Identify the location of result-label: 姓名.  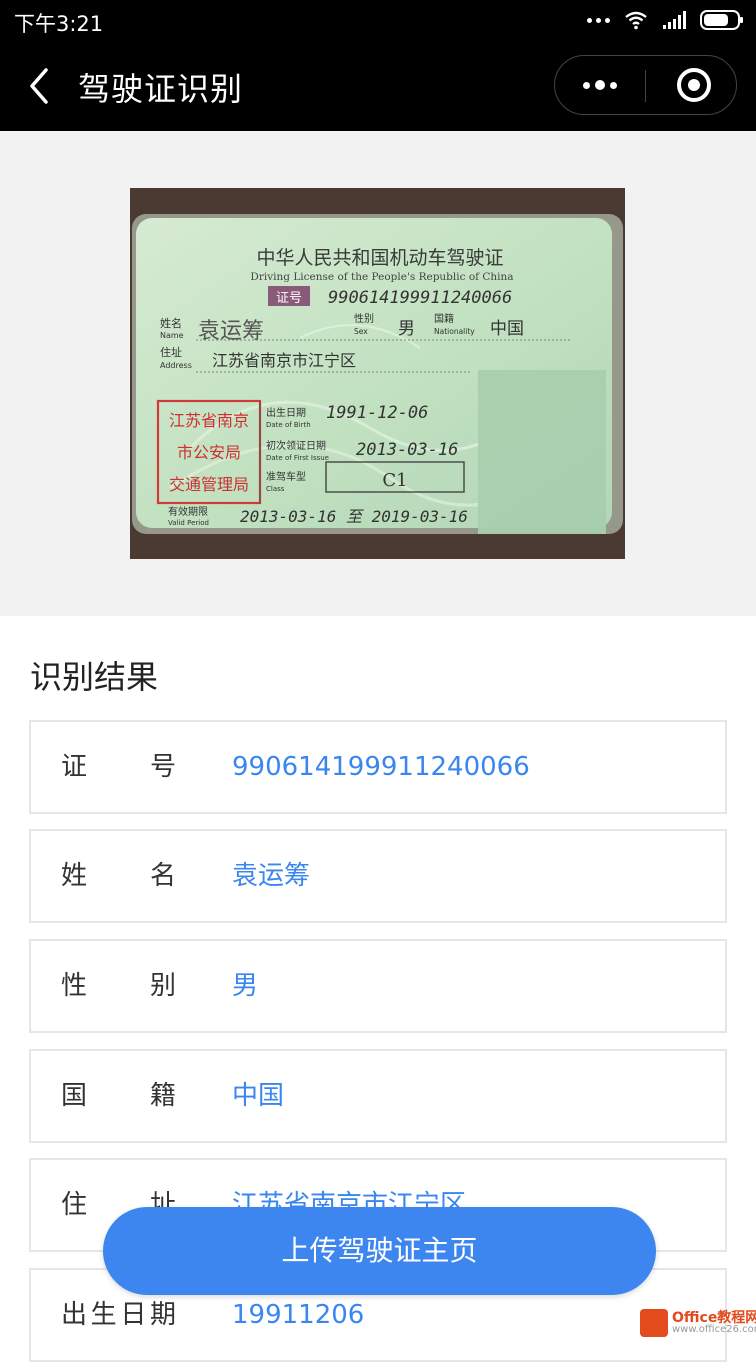
(118, 876).